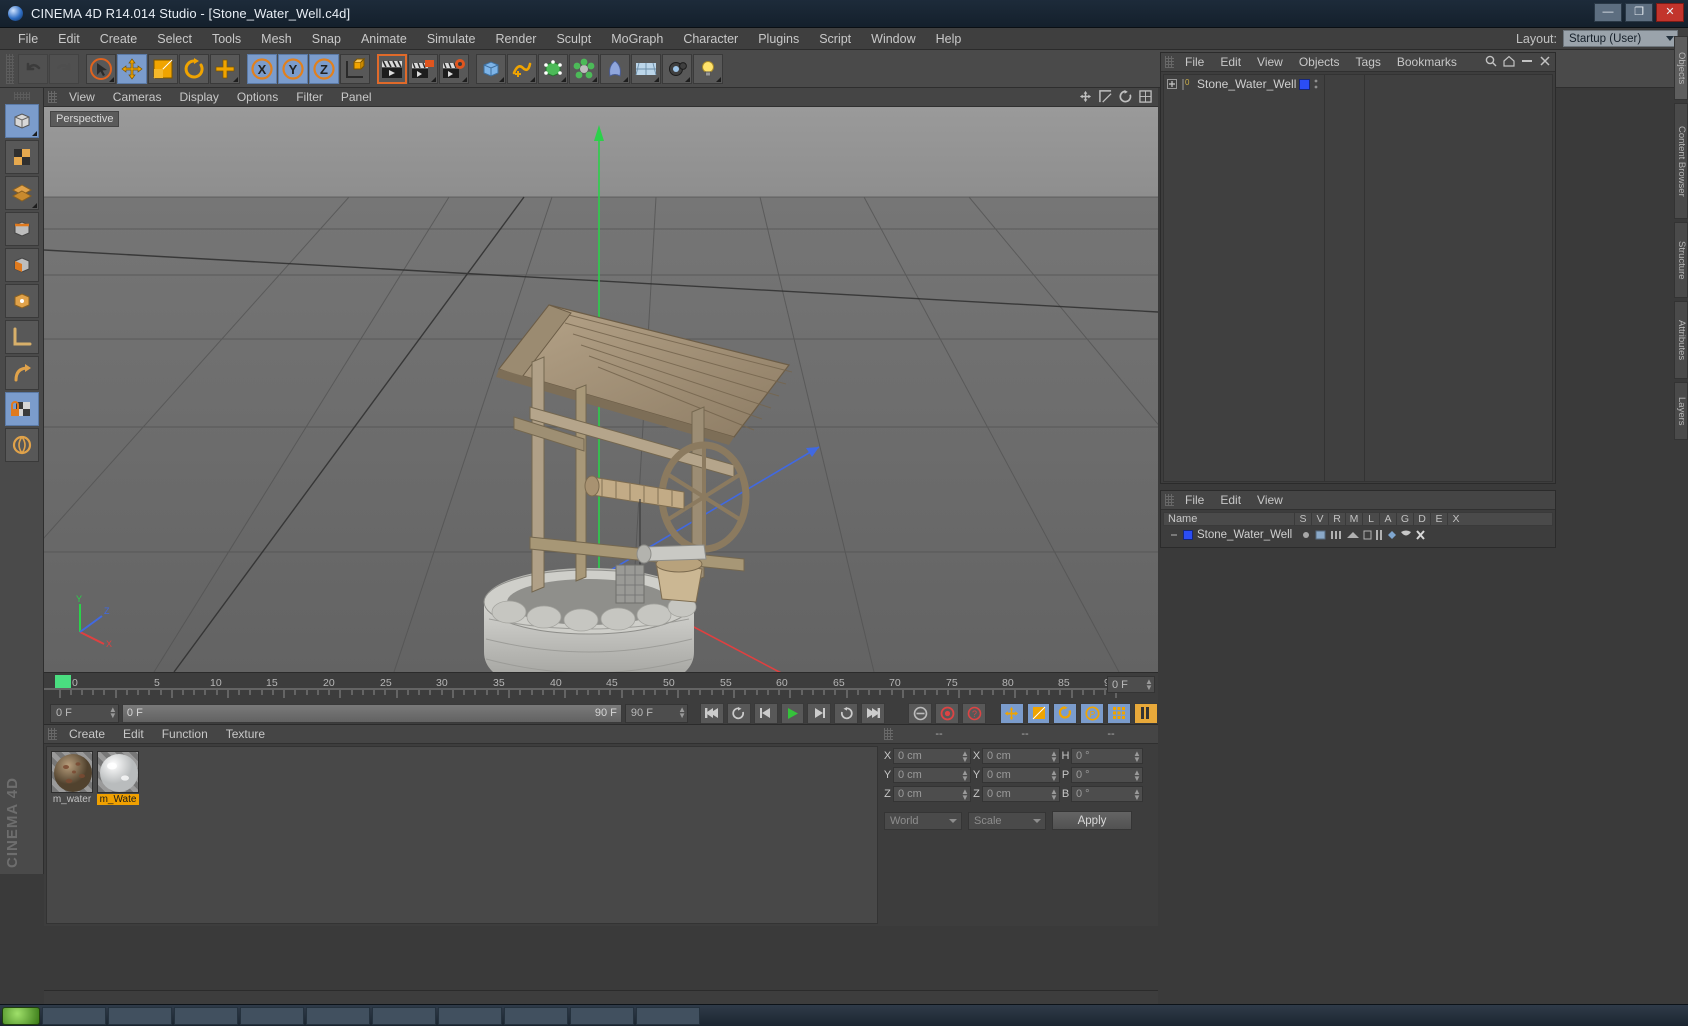  What do you see at coordinates (1172, 84) in the screenshot?
I see `expand-plus-icon` at bounding box center [1172, 84].